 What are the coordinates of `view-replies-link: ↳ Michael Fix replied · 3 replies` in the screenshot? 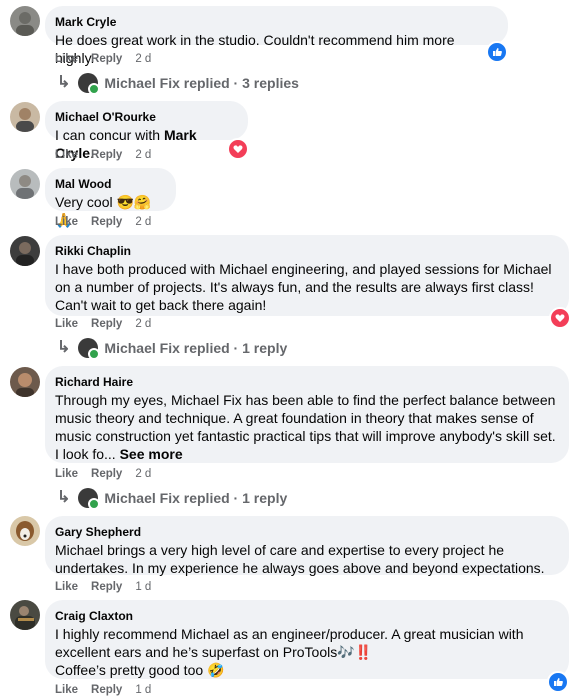 It's located at (178, 84).